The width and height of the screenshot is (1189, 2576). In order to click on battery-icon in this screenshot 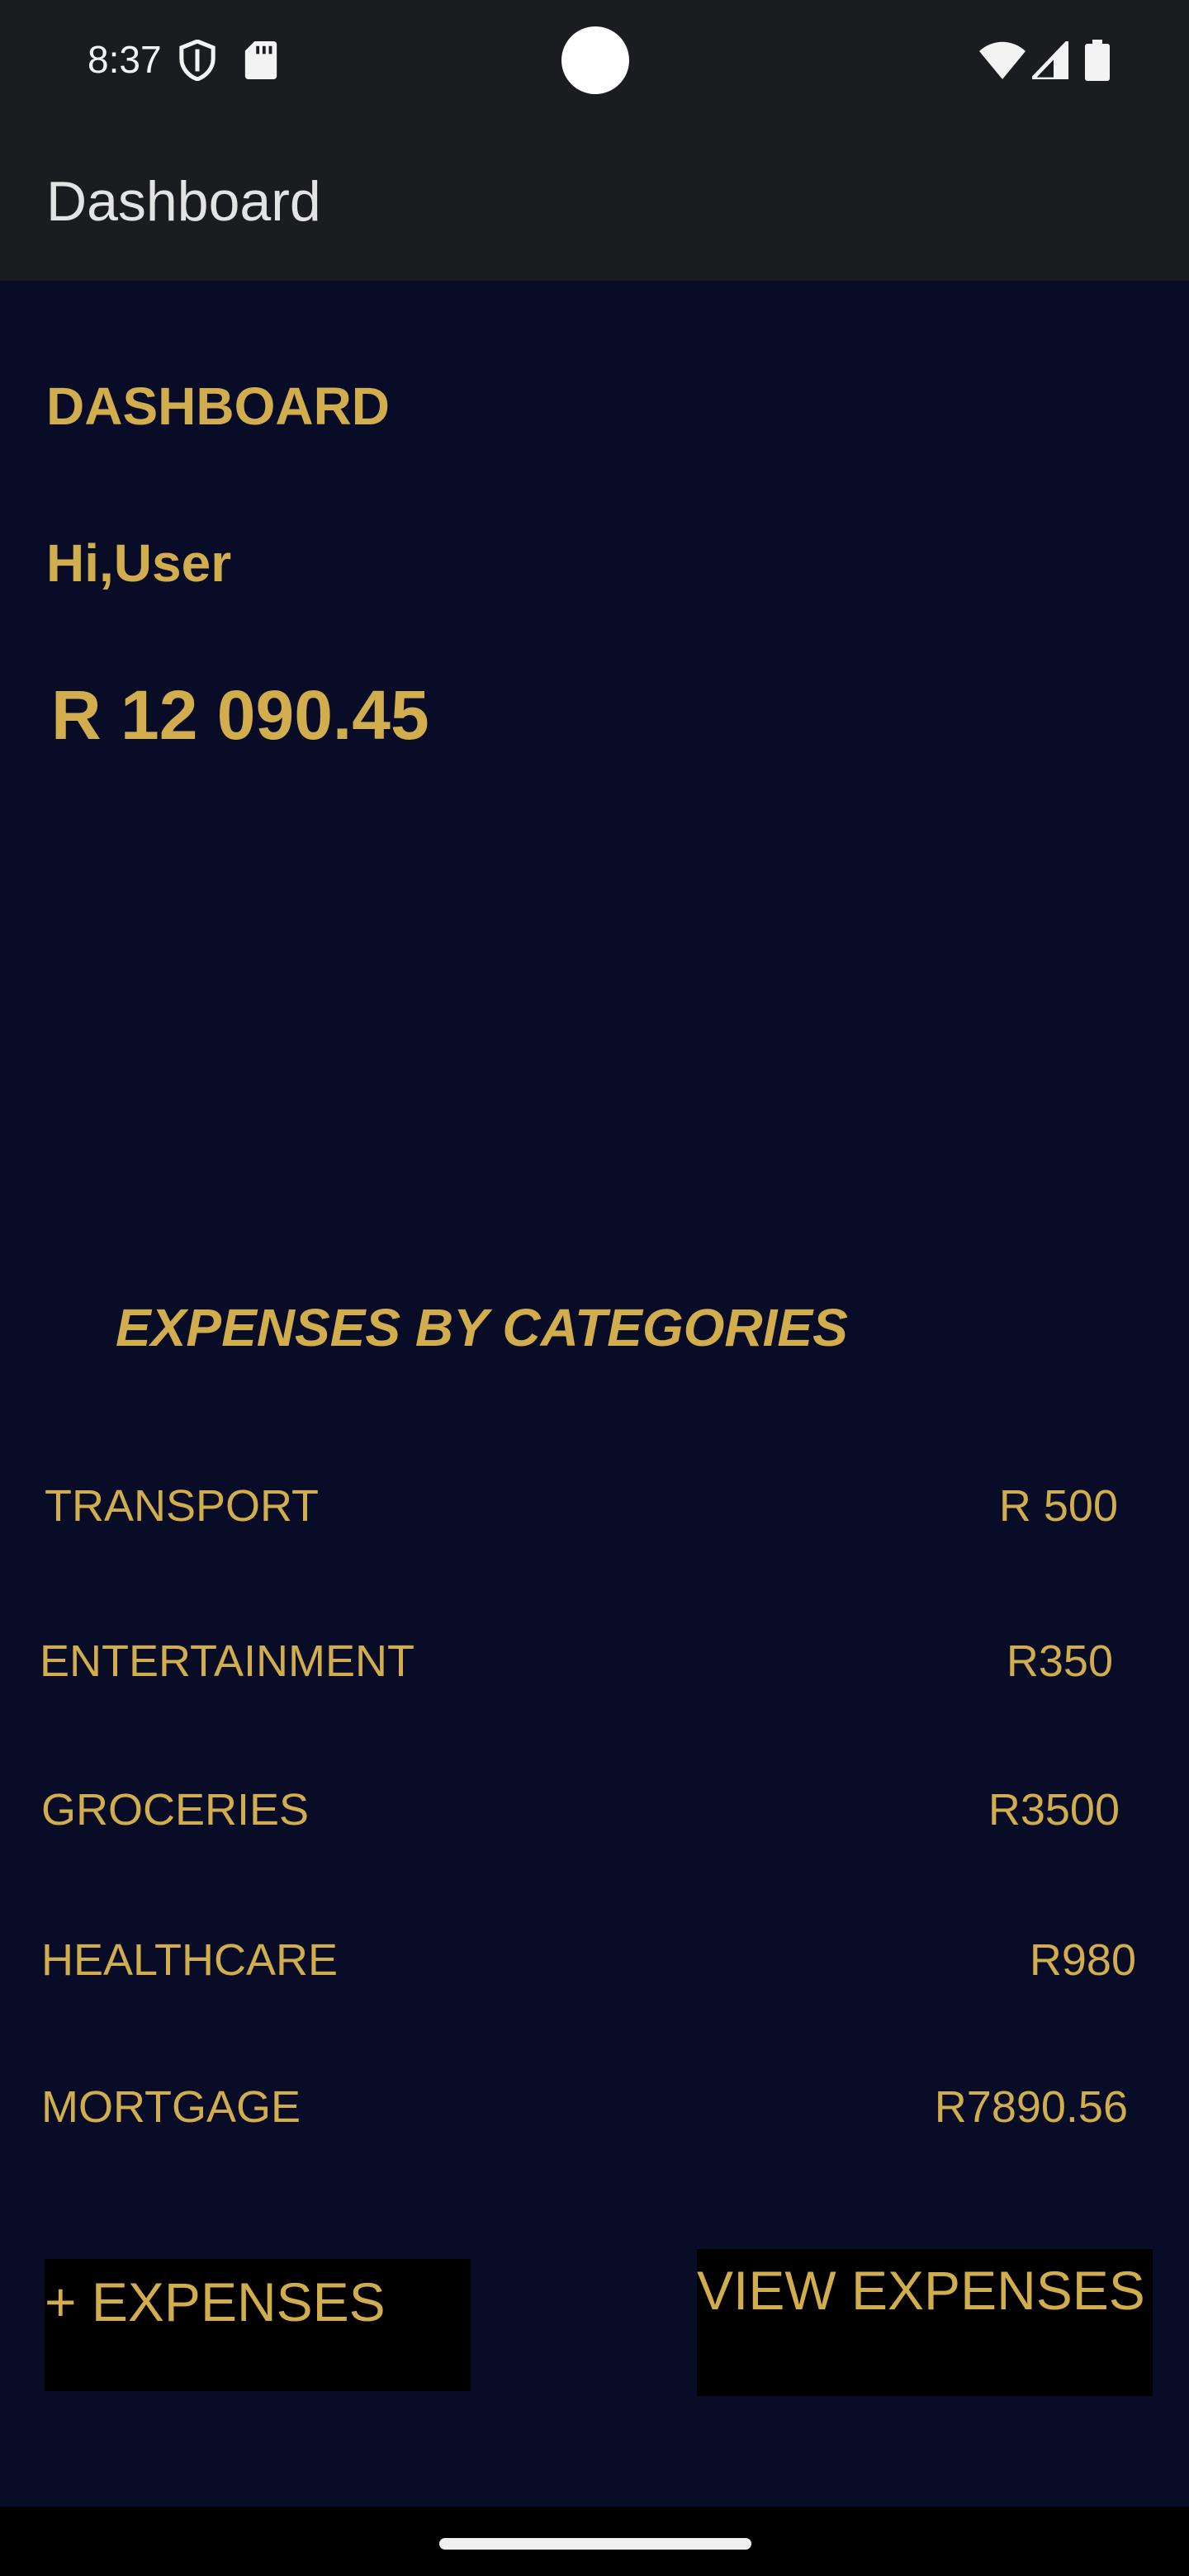, I will do `click(1097, 60)`.